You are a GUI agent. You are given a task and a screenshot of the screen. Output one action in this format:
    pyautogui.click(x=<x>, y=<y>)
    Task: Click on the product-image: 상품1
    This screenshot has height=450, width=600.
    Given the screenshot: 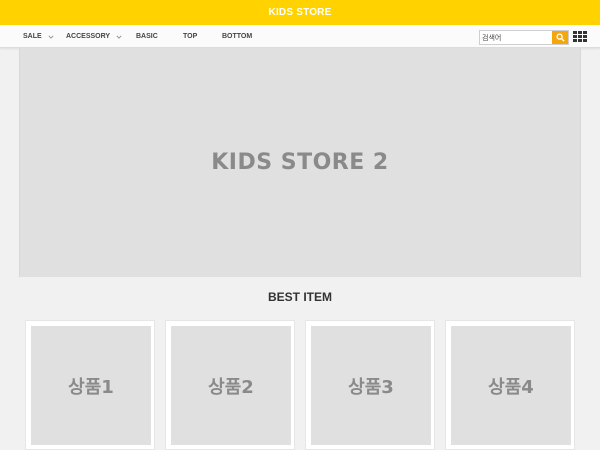 What is the action you would take?
    pyautogui.click(x=91, y=385)
    